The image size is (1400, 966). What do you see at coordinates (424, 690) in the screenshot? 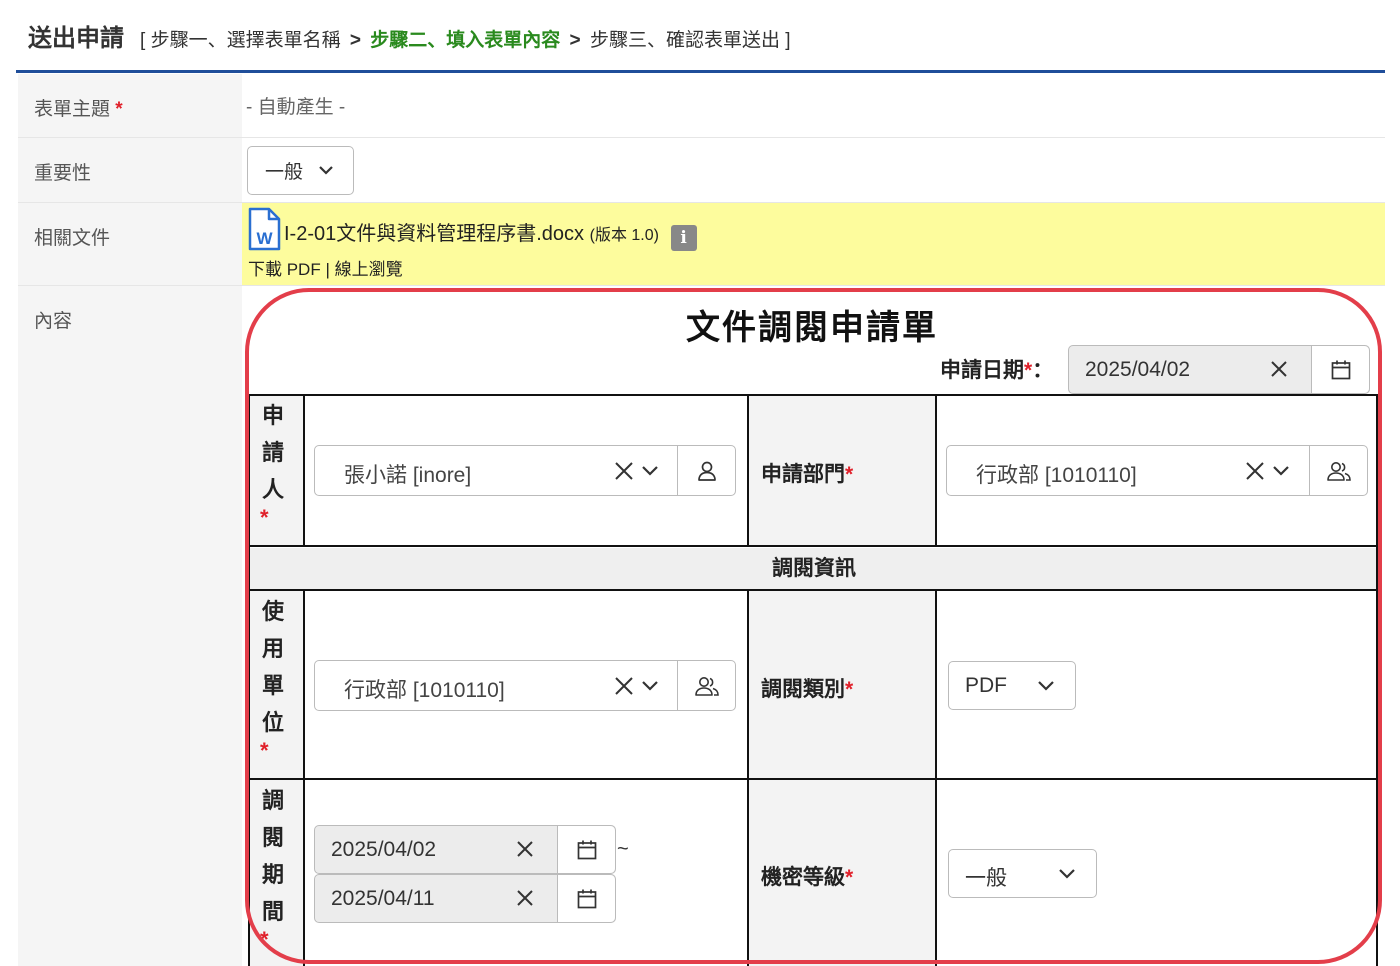
I see `using-unit-value: 行政部 [1010110]` at bounding box center [424, 690].